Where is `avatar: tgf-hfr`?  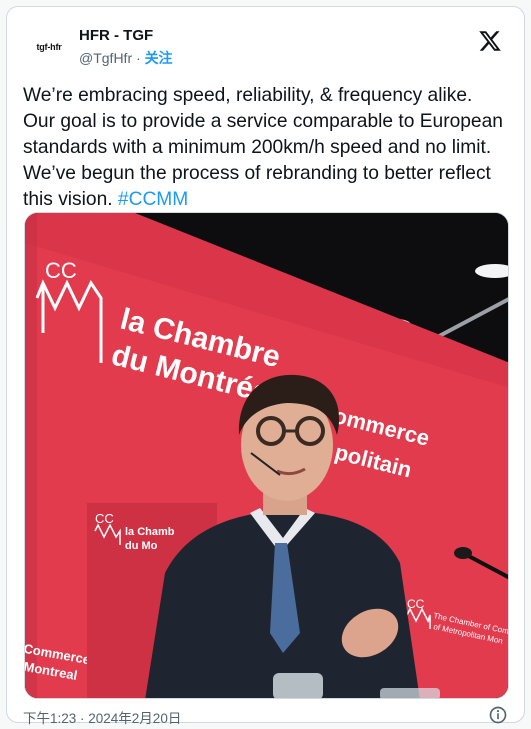 avatar: tgf-hfr is located at coordinates (49, 47).